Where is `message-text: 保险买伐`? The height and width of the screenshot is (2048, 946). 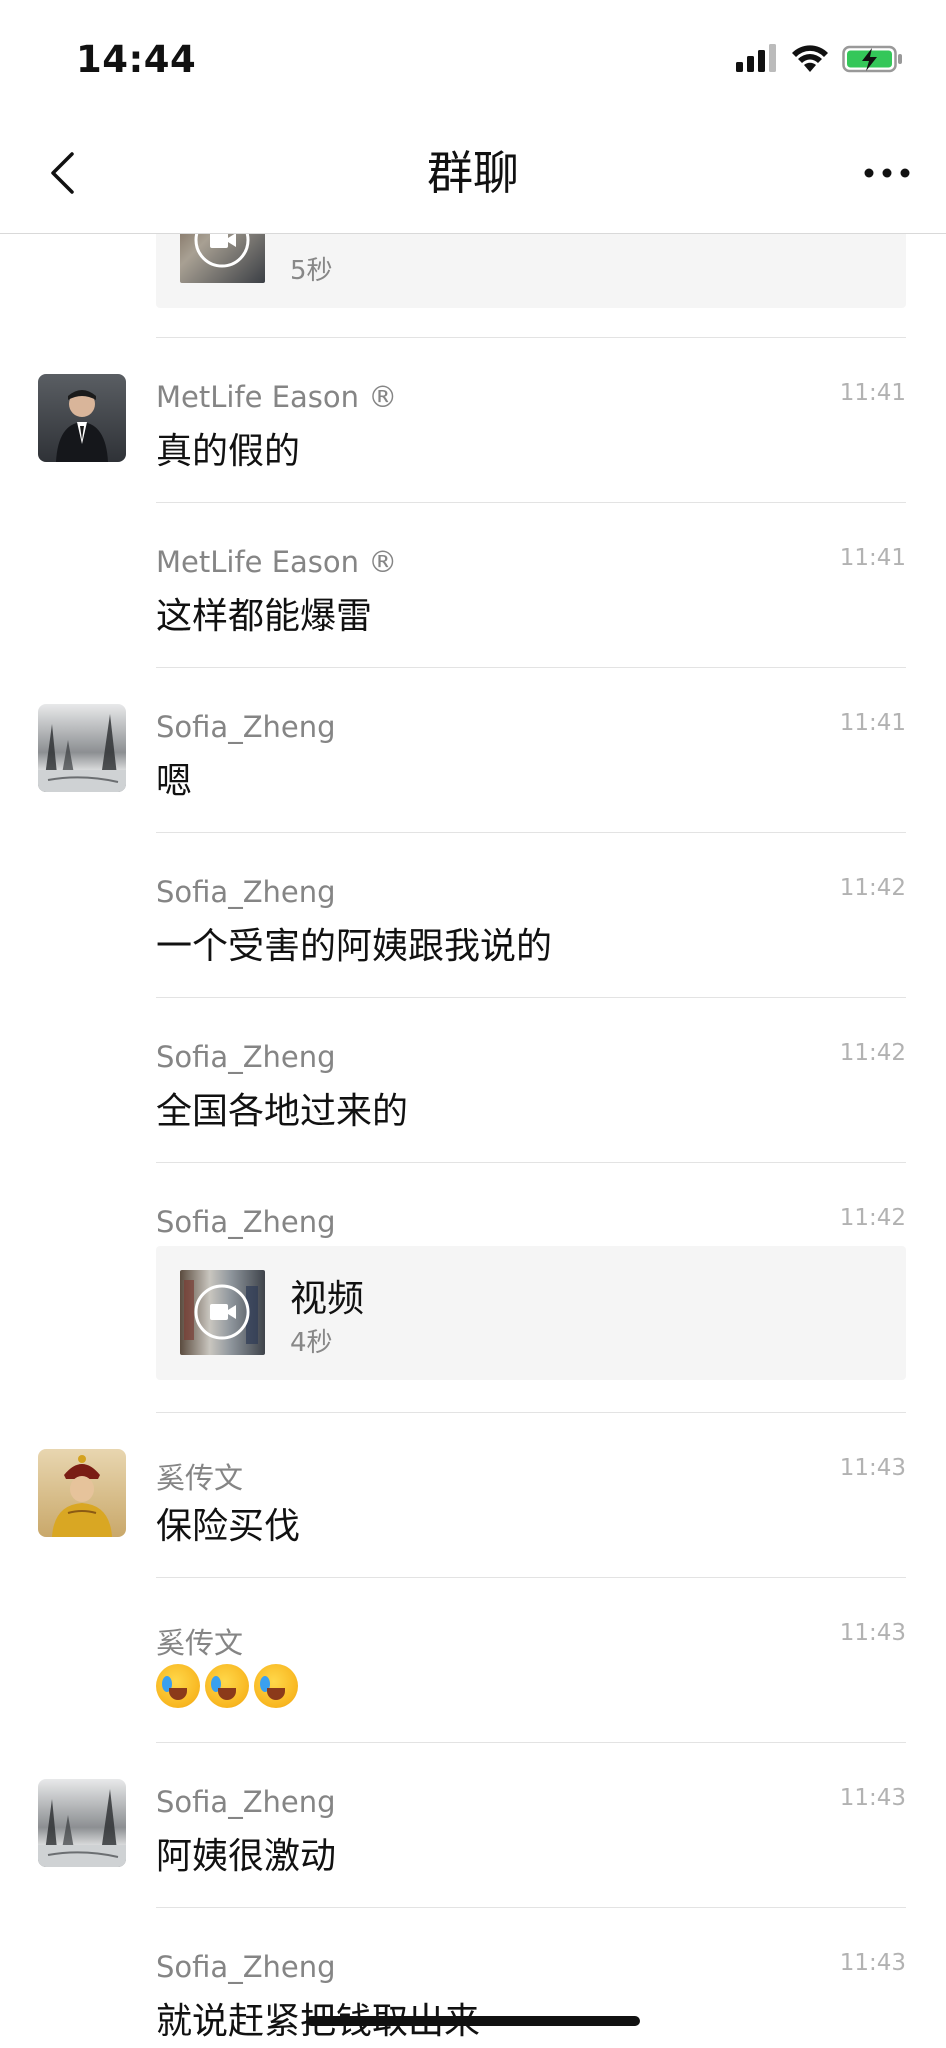
message-text: 保险买伐 is located at coordinates (228, 1526).